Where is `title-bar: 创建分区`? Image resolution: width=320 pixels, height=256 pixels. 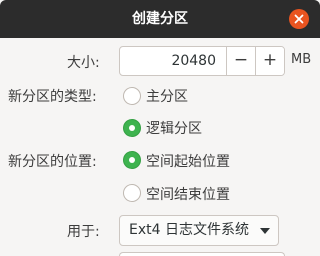
title-bar: 创建分区 is located at coordinates (160, 19).